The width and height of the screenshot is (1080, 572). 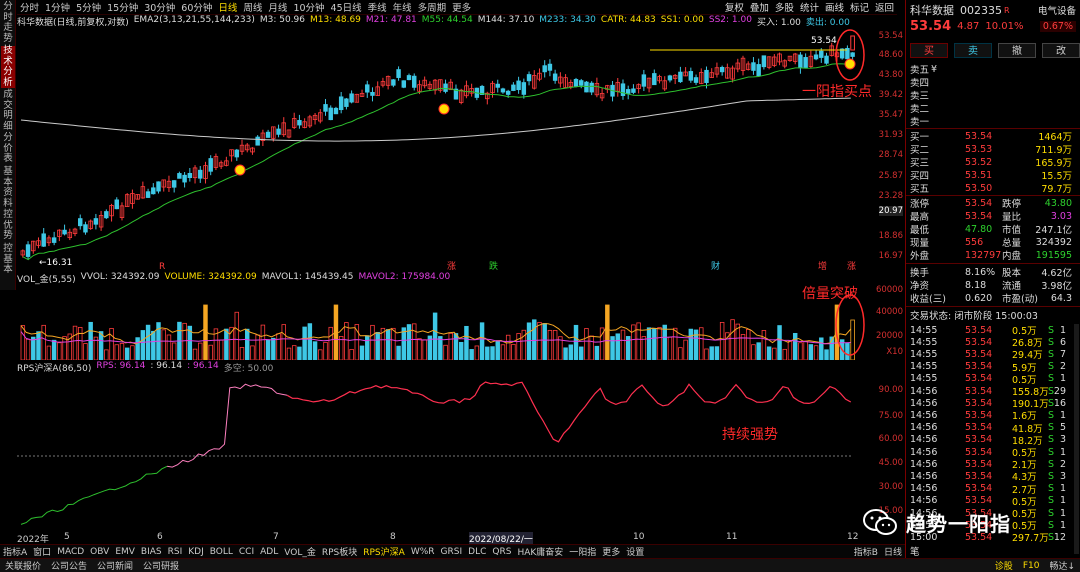 I want to click on indicator-tab: ADL, so click(x=269, y=552).